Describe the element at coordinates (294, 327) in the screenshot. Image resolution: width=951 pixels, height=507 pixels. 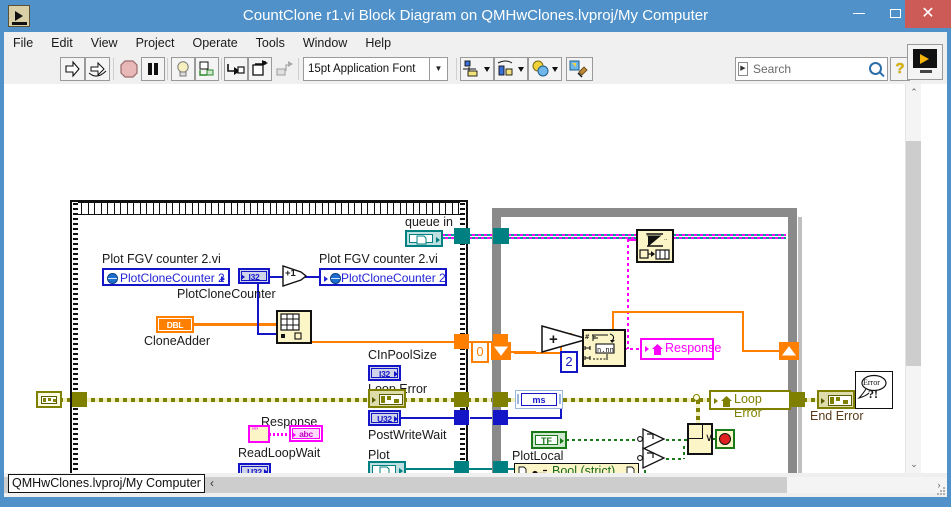
I see `array-index-function` at that location.